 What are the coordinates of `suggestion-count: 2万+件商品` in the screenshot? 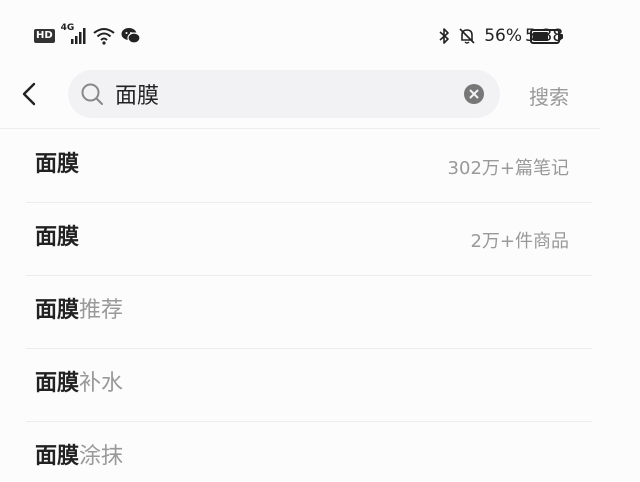 It's located at (519, 241).